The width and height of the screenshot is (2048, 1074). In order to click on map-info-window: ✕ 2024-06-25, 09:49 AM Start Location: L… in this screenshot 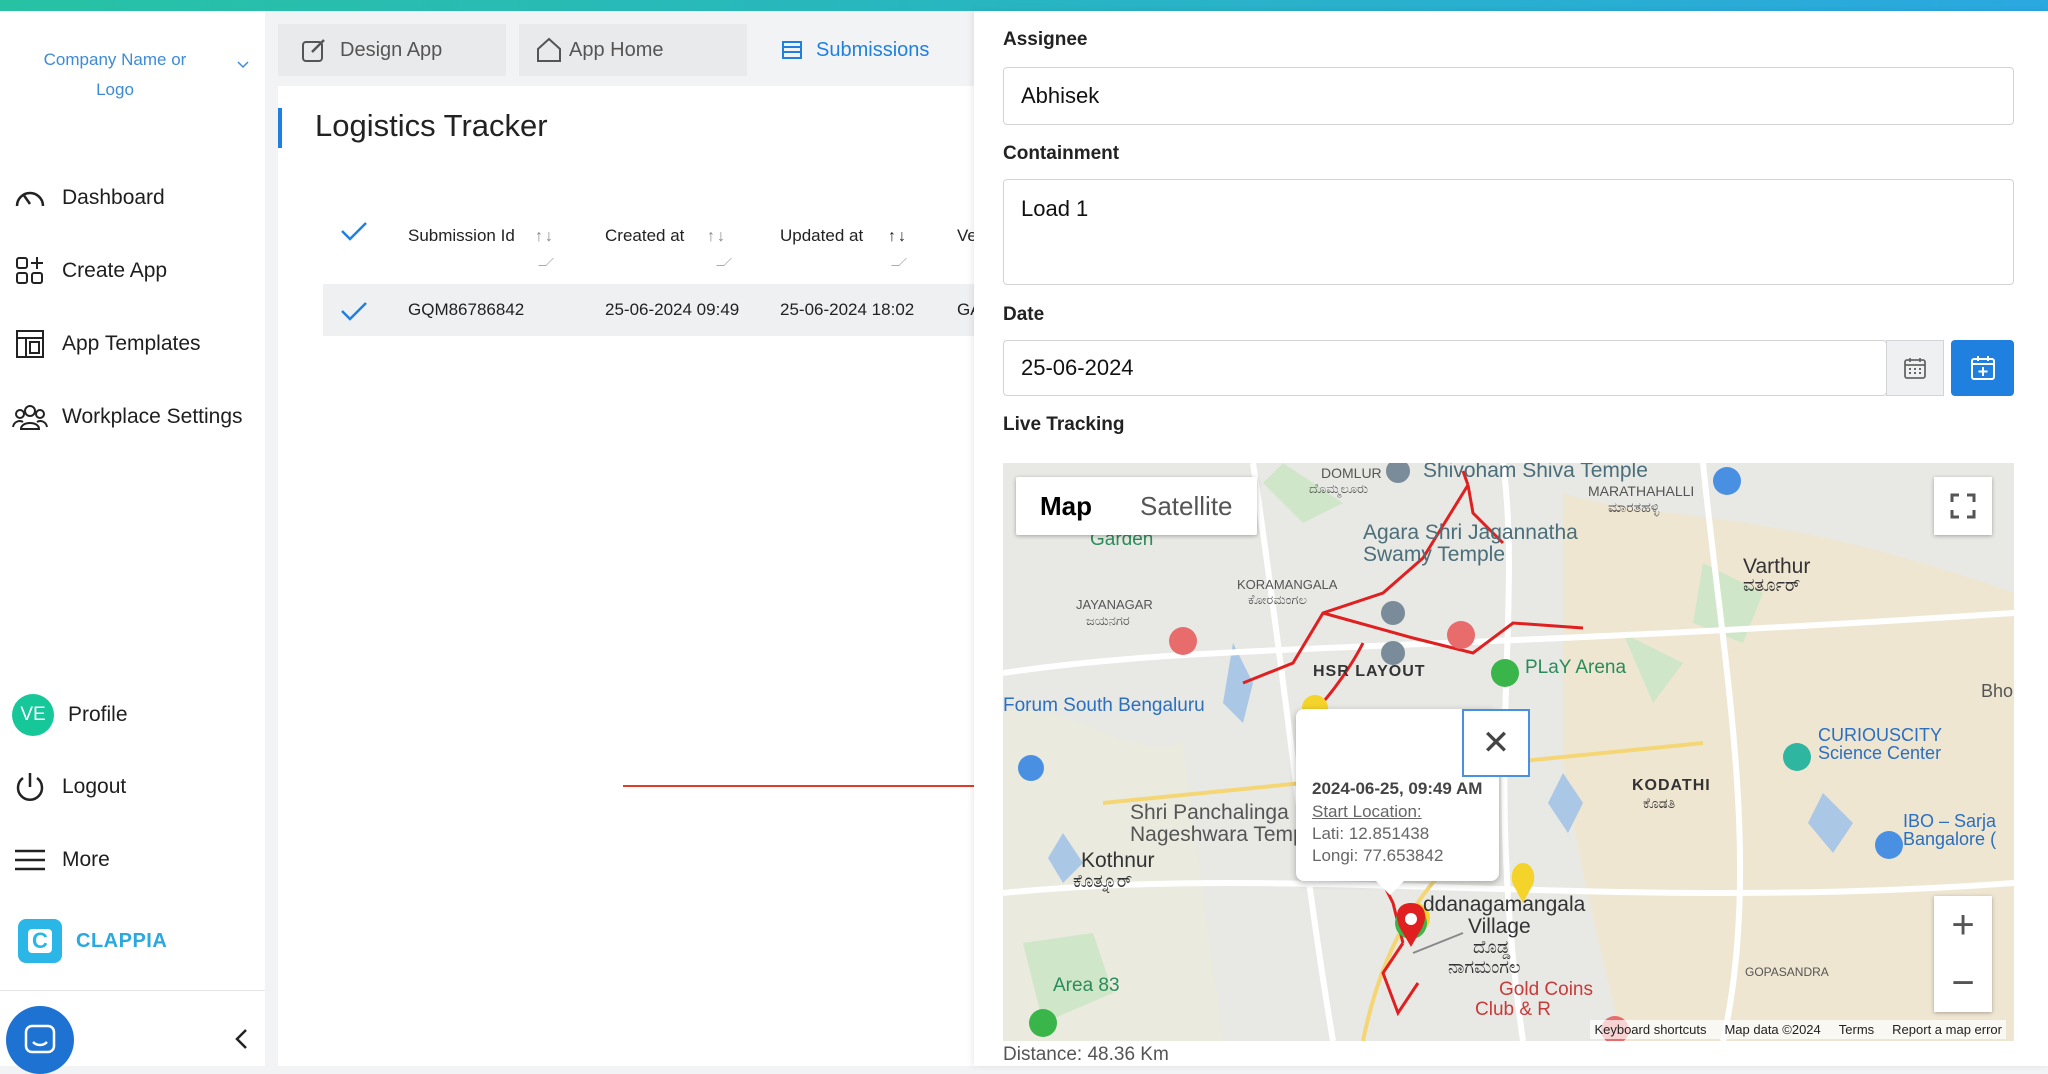, I will do `click(1413, 802)`.